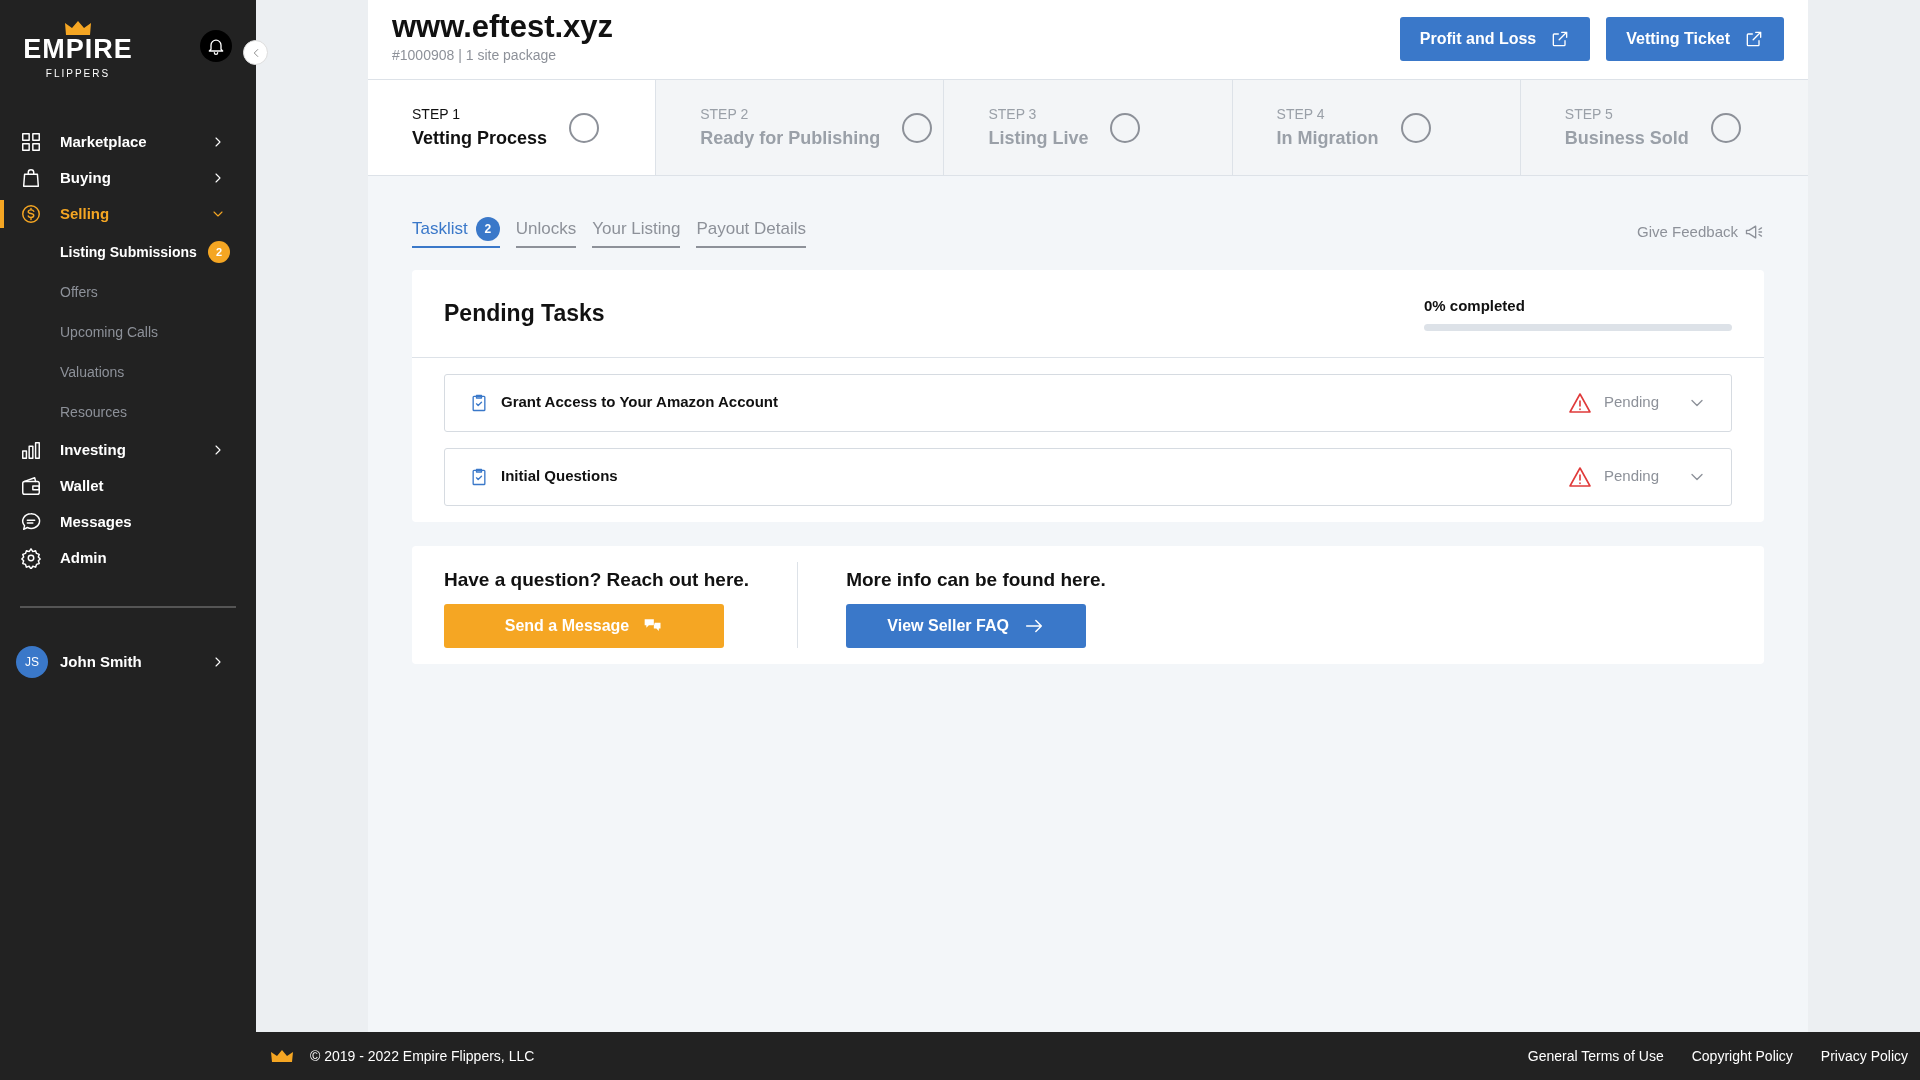 This screenshot has width=1920, height=1080. Describe the element at coordinates (31, 214) in the screenshot. I see `dollar-circle-icon` at that location.